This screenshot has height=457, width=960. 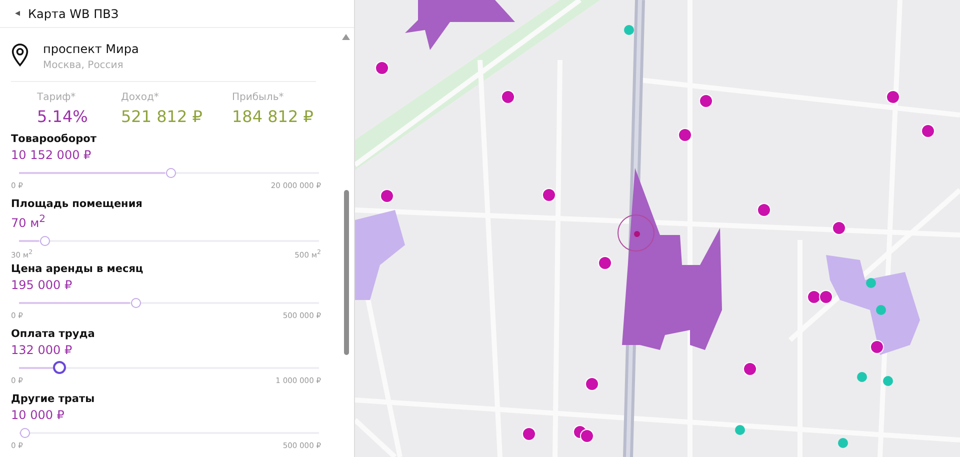 What do you see at coordinates (346, 37) in the screenshot?
I see `scroll-up-icon` at bounding box center [346, 37].